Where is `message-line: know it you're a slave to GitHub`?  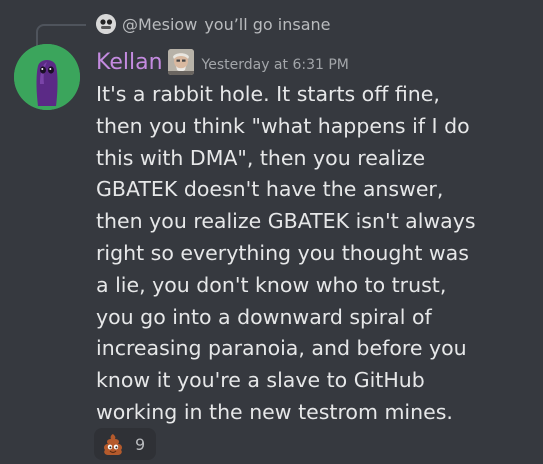 message-line: know it you're a slave to GitHub is located at coordinates (260, 380).